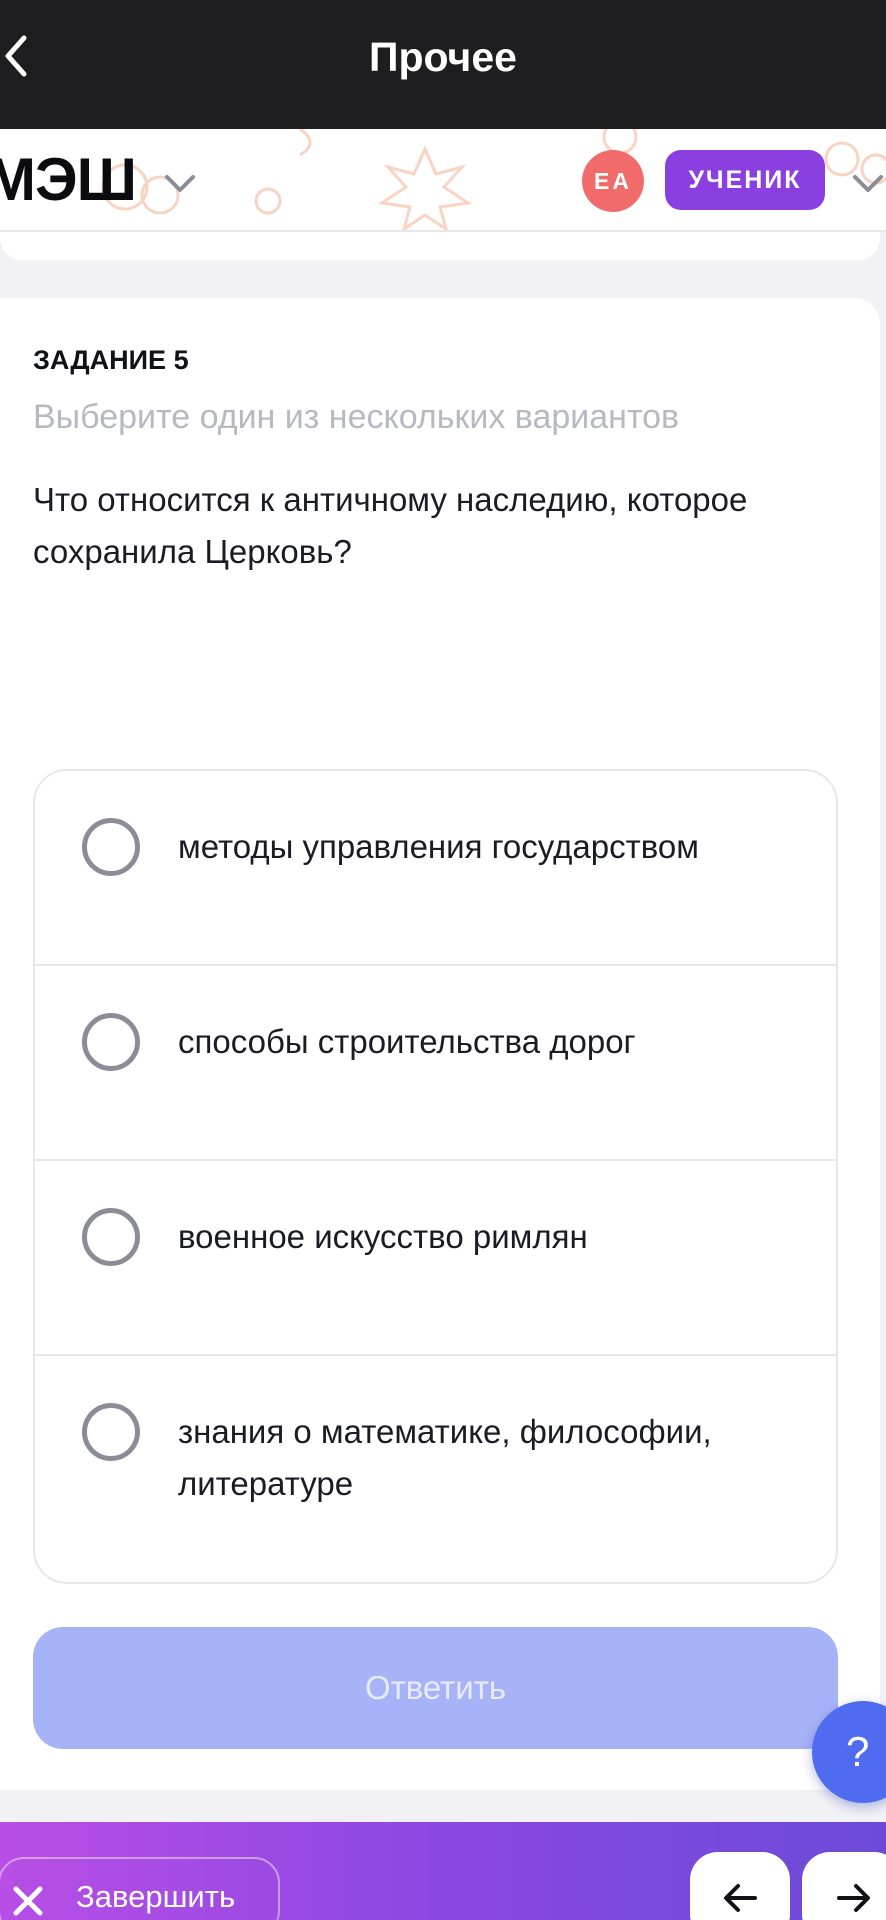 The width and height of the screenshot is (886, 1920). What do you see at coordinates (383, 1236) in the screenshot?
I see `option-label: военное искусство римлян` at bounding box center [383, 1236].